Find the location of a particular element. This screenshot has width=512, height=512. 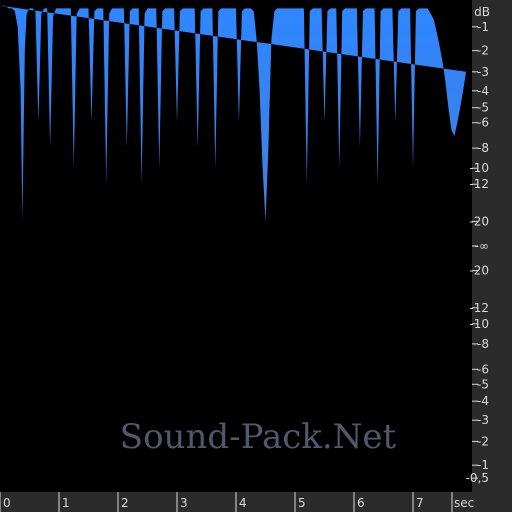

time-tick-label: 0 is located at coordinates (7, 503).